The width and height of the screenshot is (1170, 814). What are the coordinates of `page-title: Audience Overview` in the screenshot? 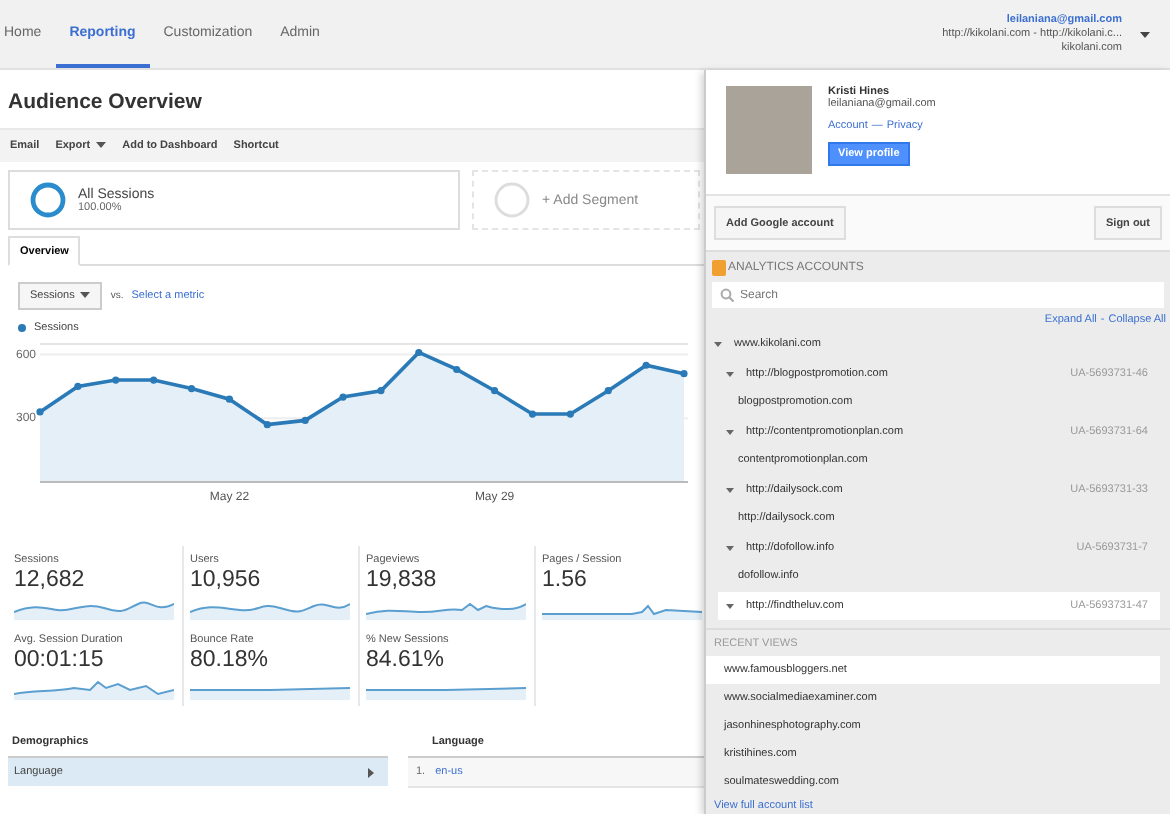 It's located at (105, 103).